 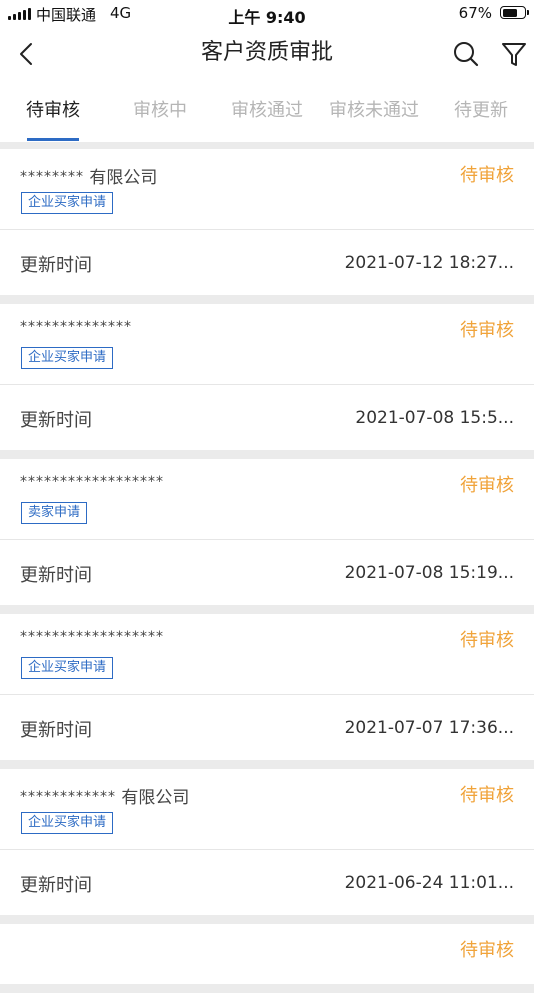 I want to click on company-name: ************ 有限公司, so click(x=105, y=798).